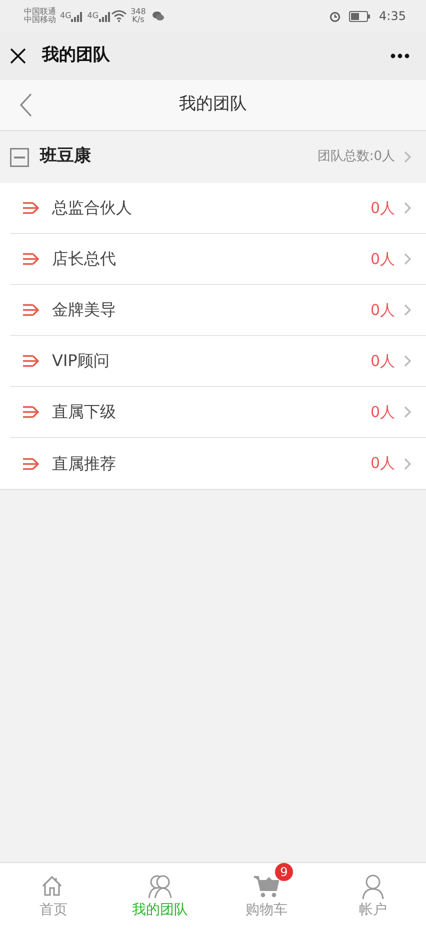 The width and height of the screenshot is (426, 932). I want to click on tab-item: 我的团队, so click(159, 897).